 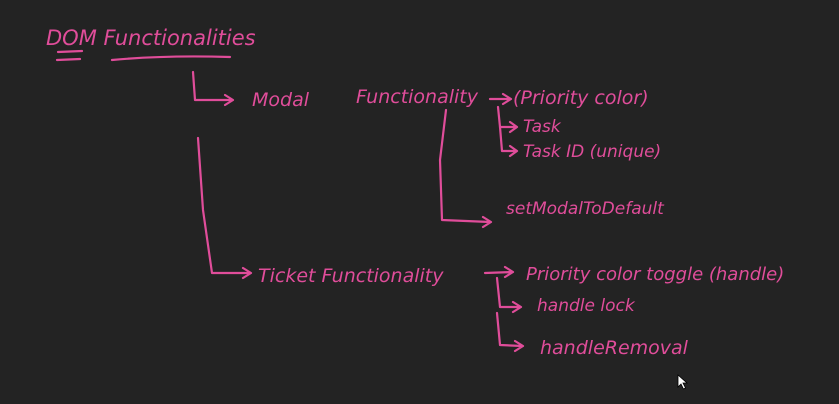 What do you see at coordinates (213, 88) in the screenshot?
I see `branch-arrow-modal` at bounding box center [213, 88].